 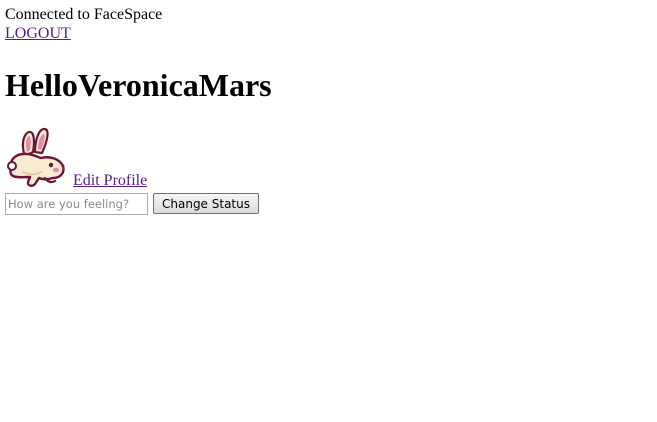 What do you see at coordinates (138, 85) in the screenshot?
I see `page-title: HelloVeronicaMars` at bounding box center [138, 85].